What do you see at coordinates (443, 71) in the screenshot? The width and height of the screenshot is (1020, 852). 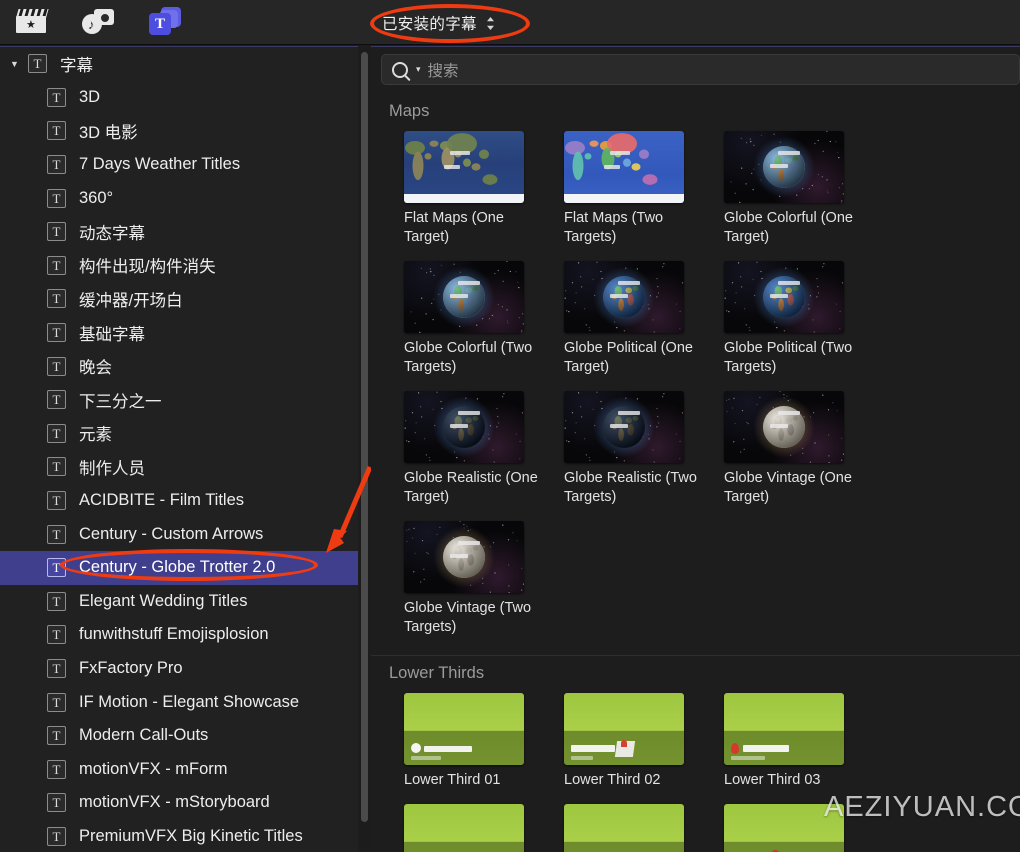 I see `search-placeholder: 搜索` at bounding box center [443, 71].